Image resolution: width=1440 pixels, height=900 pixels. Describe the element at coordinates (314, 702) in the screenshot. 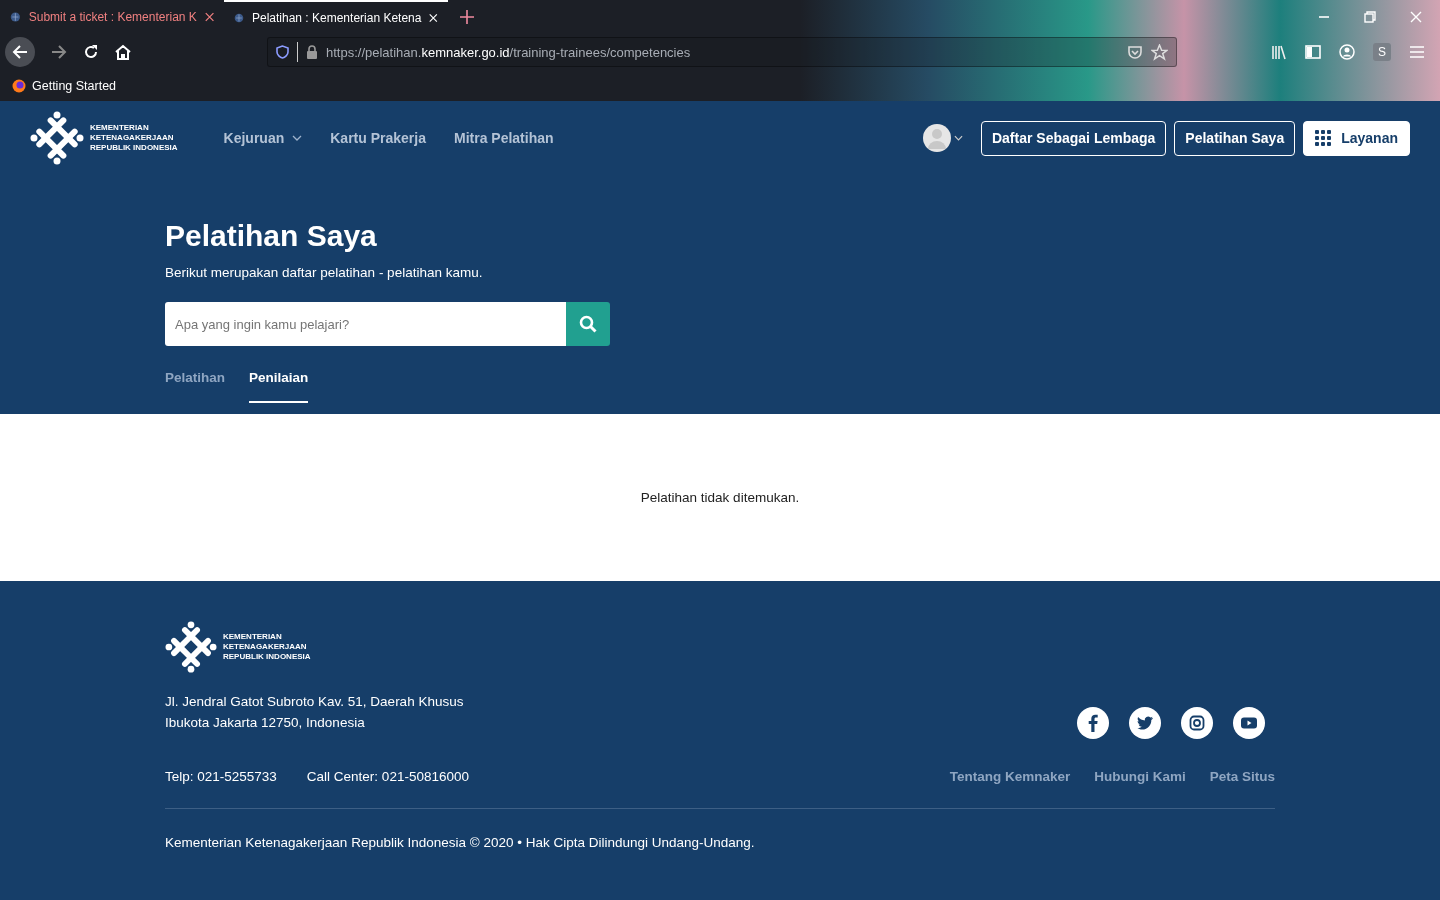

I see `address-text: Jl. Jendral Gatot Subroto Kav. 51, Daerah Khusus` at that location.